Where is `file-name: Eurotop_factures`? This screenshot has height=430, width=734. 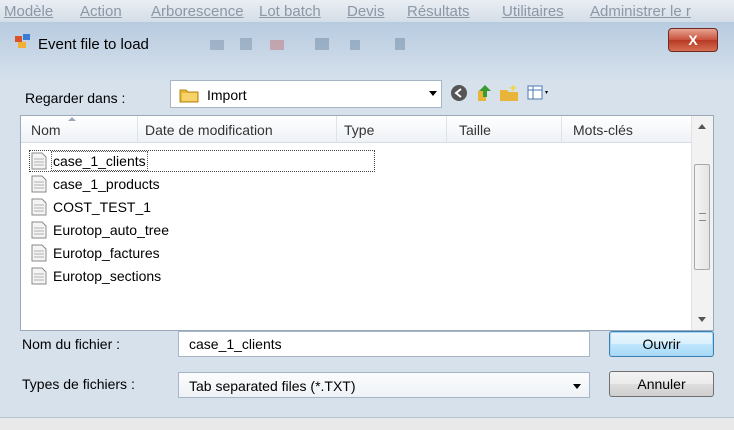 file-name: Eurotop_factures is located at coordinates (106, 253).